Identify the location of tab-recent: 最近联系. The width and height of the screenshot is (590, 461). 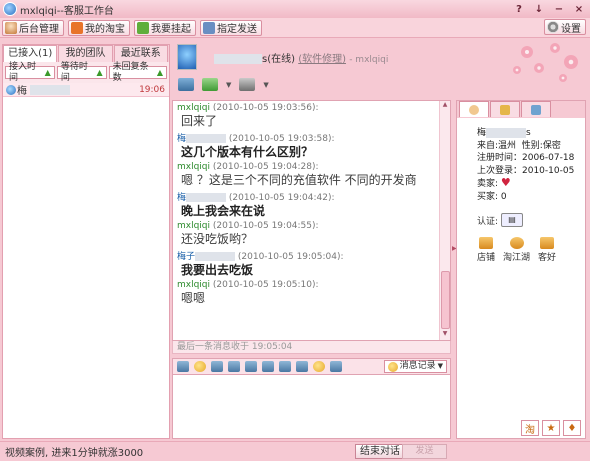
(140, 53).